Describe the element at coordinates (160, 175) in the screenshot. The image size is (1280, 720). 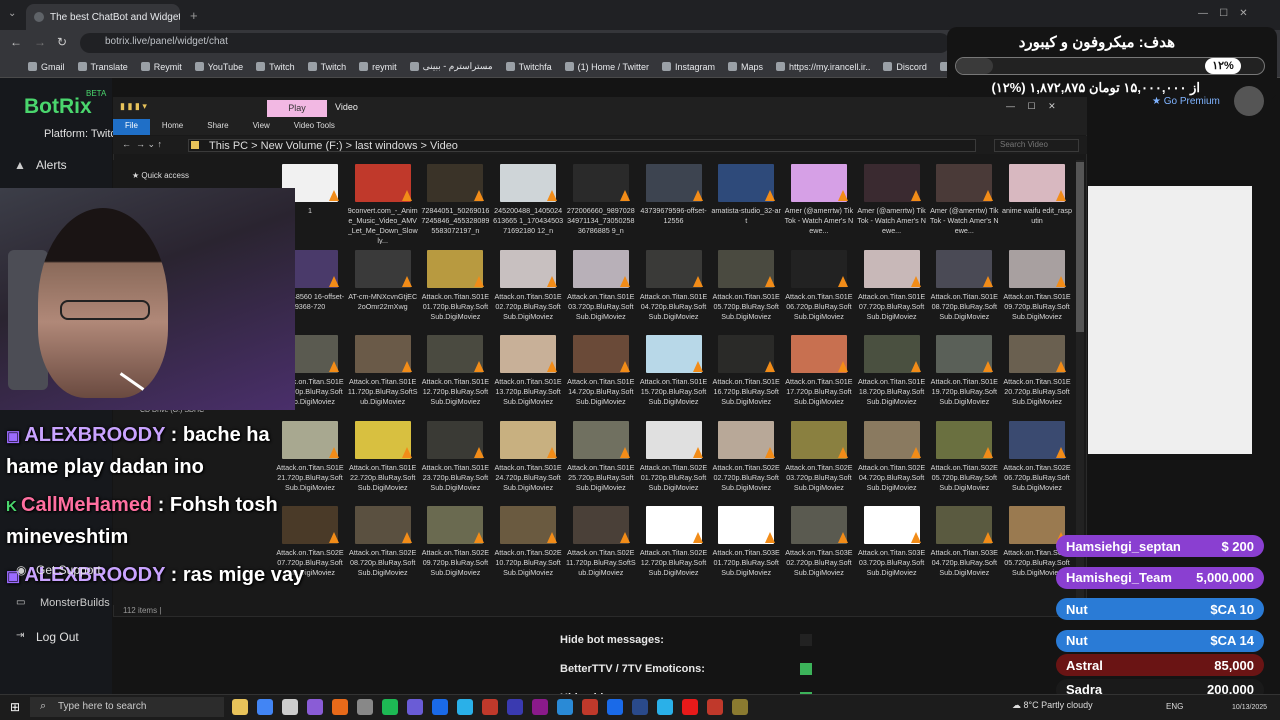
I see `quick-access-item: ★ Quick access` at that location.